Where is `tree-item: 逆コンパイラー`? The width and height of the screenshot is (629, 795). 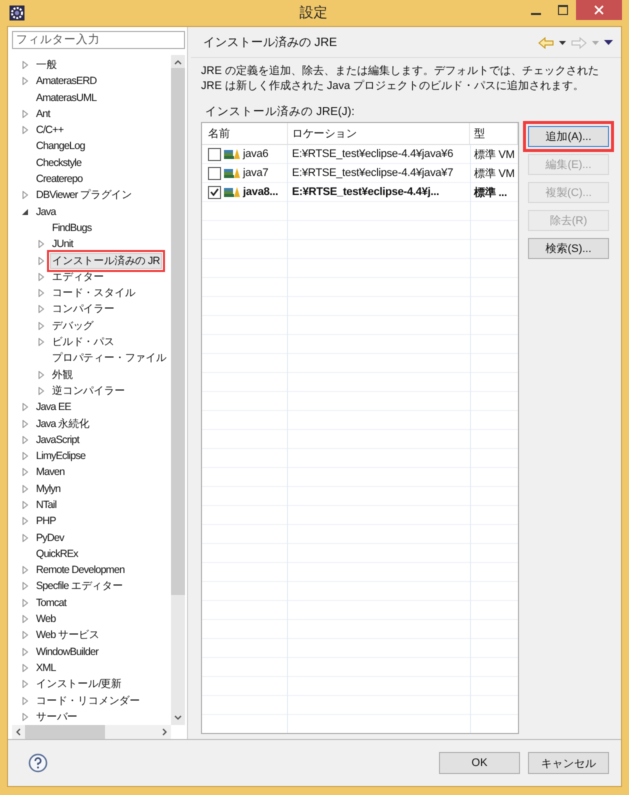 tree-item: 逆コンパイラー is located at coordinates (88, 390).